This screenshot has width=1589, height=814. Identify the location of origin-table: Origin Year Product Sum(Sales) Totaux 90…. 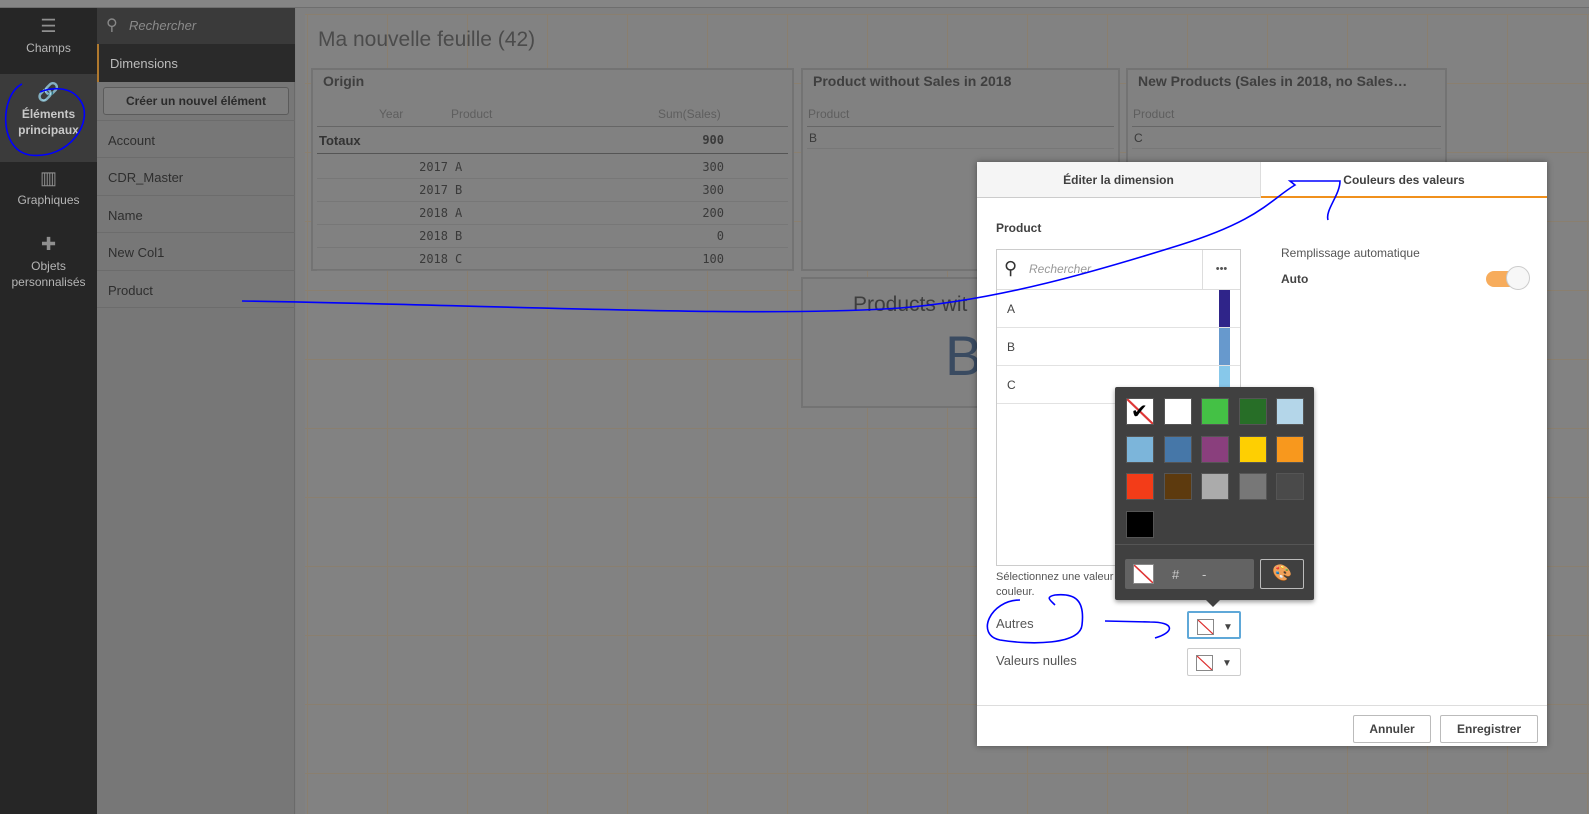
(552, 169).